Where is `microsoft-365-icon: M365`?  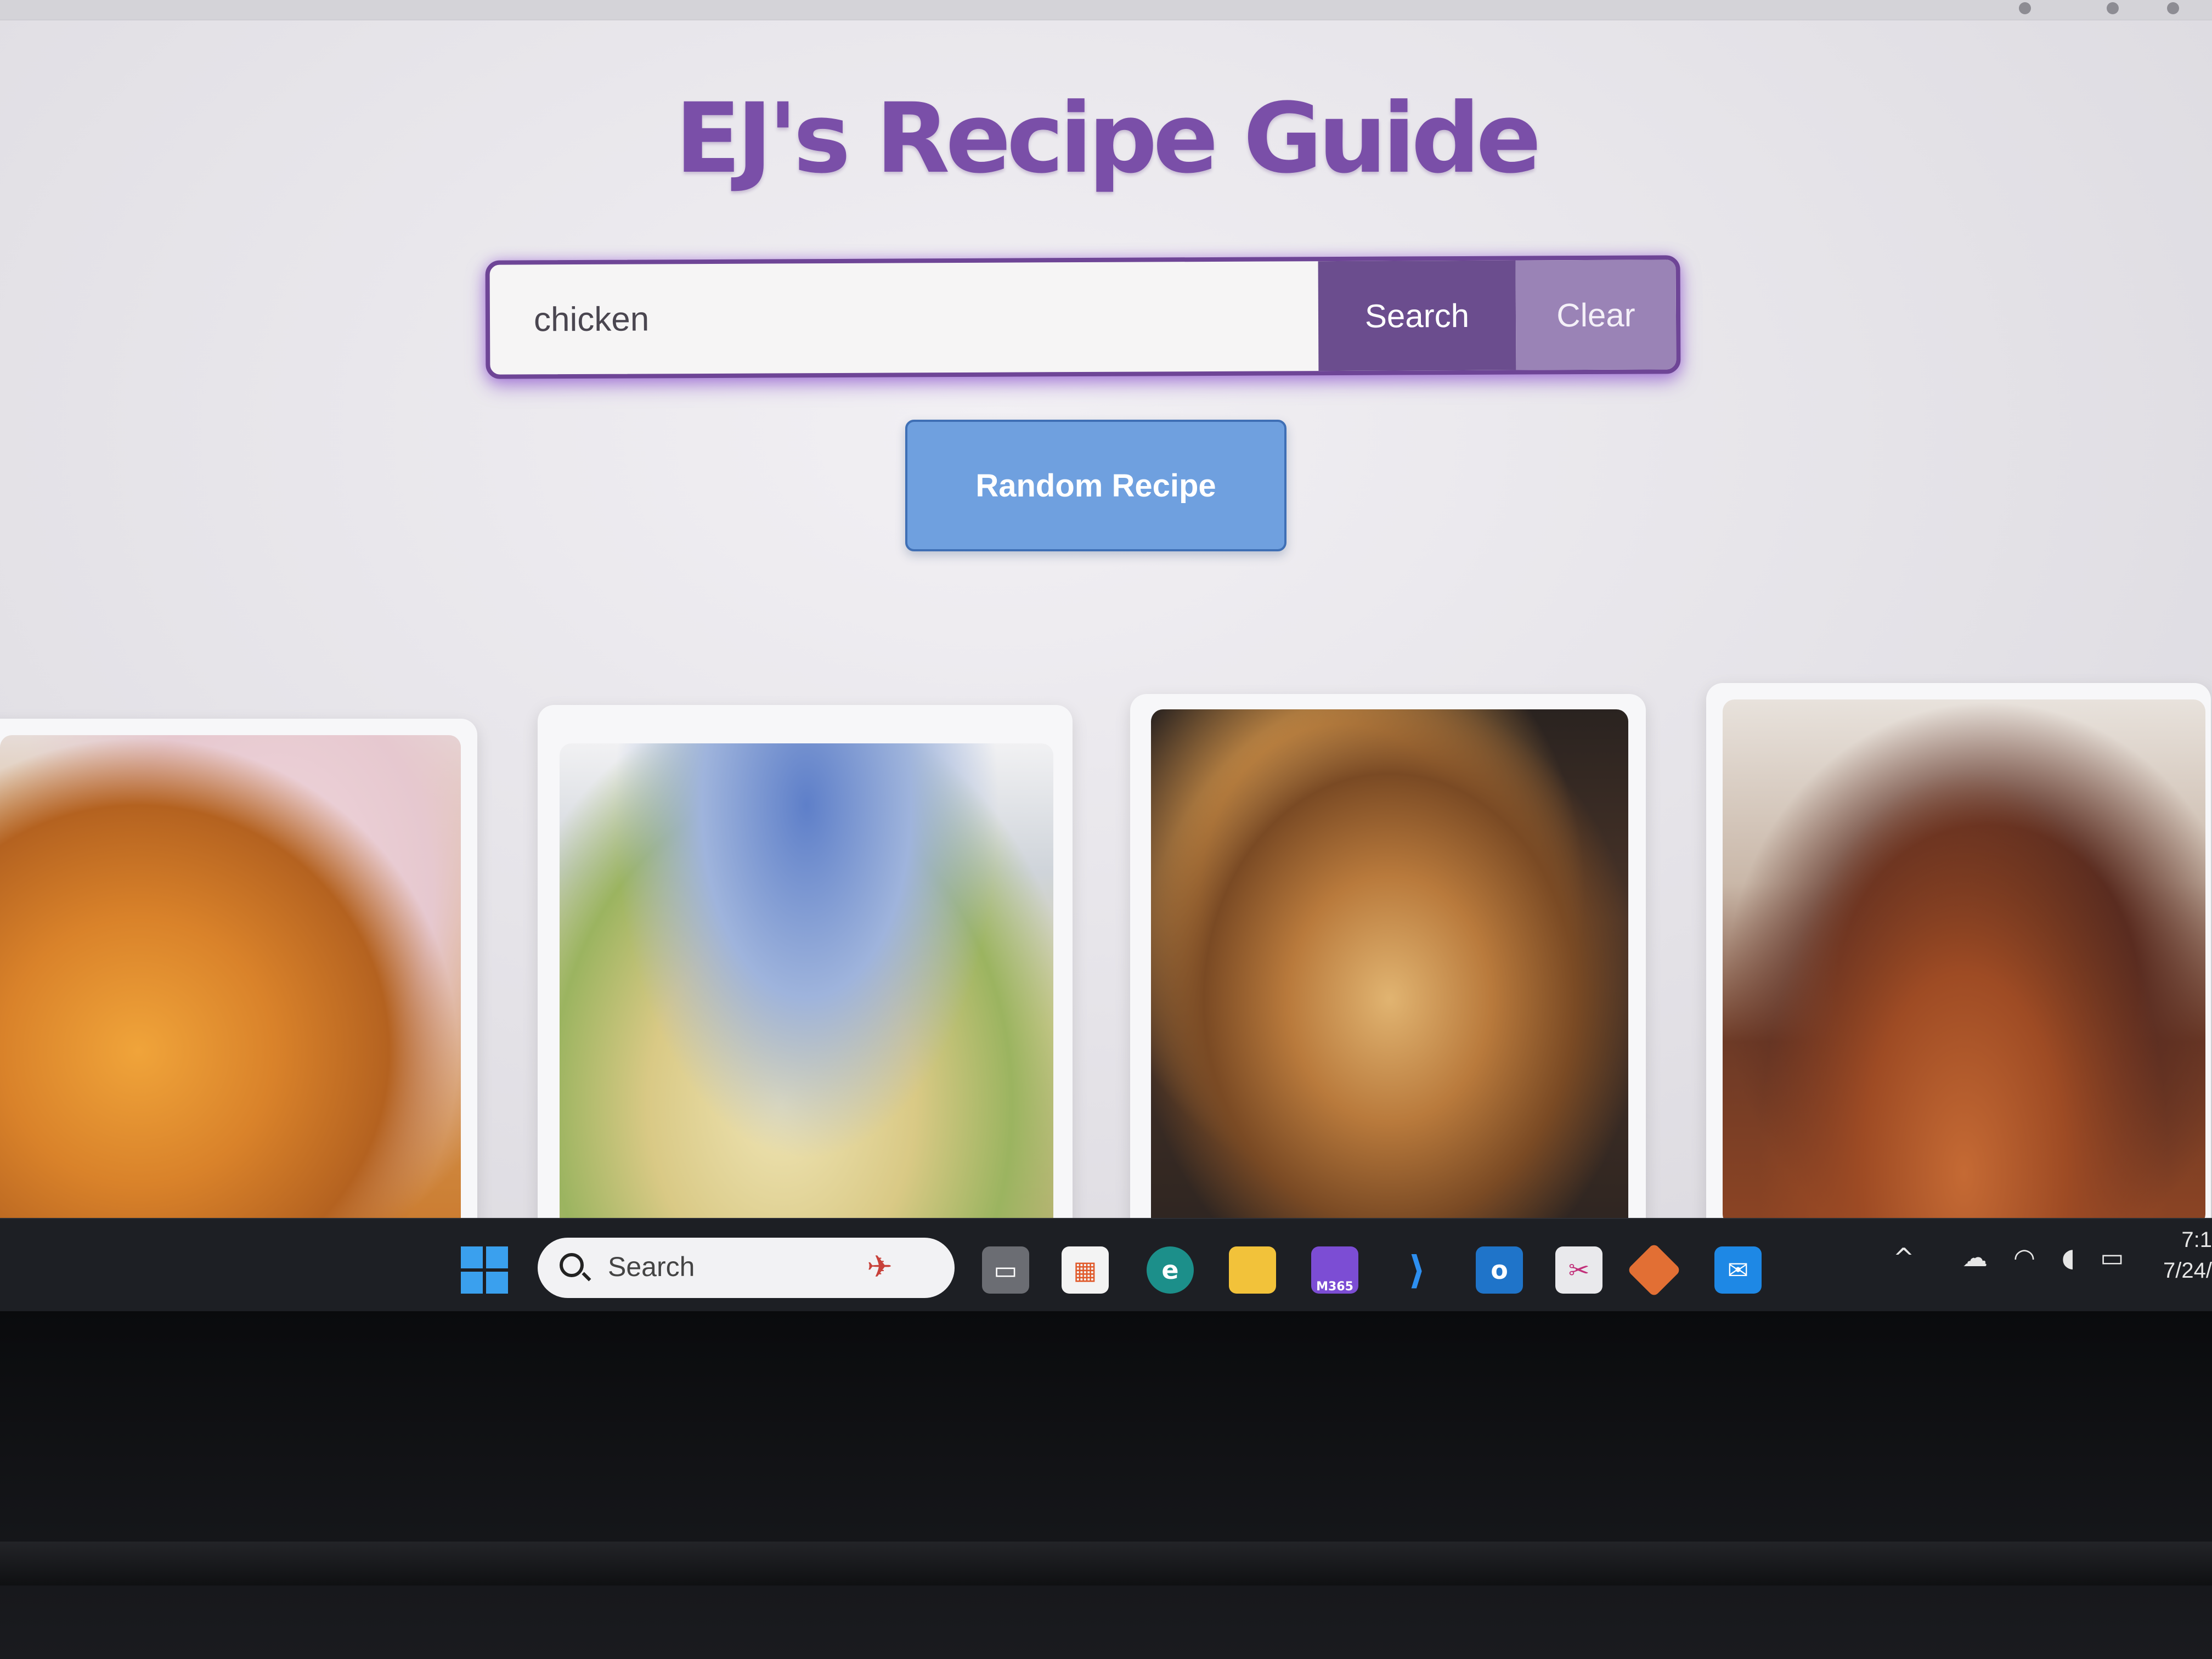 microsoft-365-icon: M365 is located at coordinates (1335, 1270).